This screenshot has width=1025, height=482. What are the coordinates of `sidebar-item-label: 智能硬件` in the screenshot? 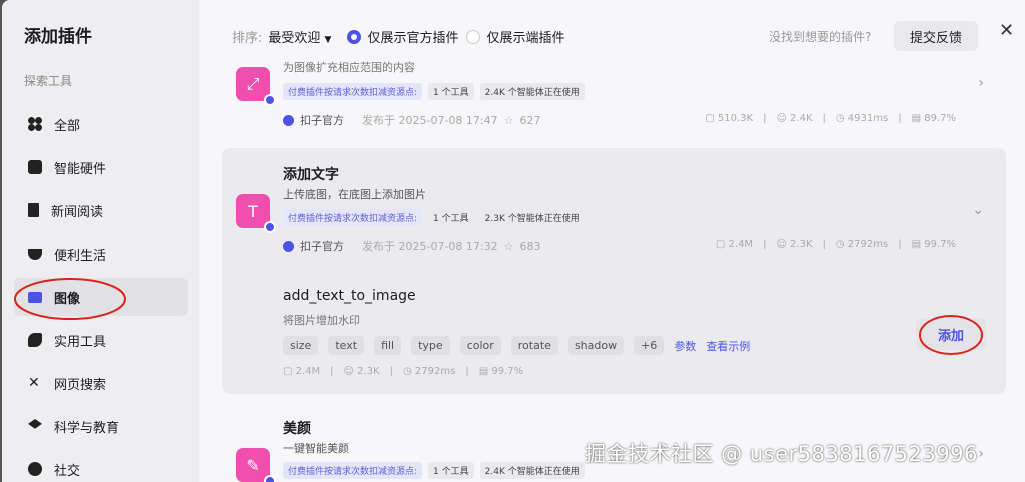 It's located at (80, 169).